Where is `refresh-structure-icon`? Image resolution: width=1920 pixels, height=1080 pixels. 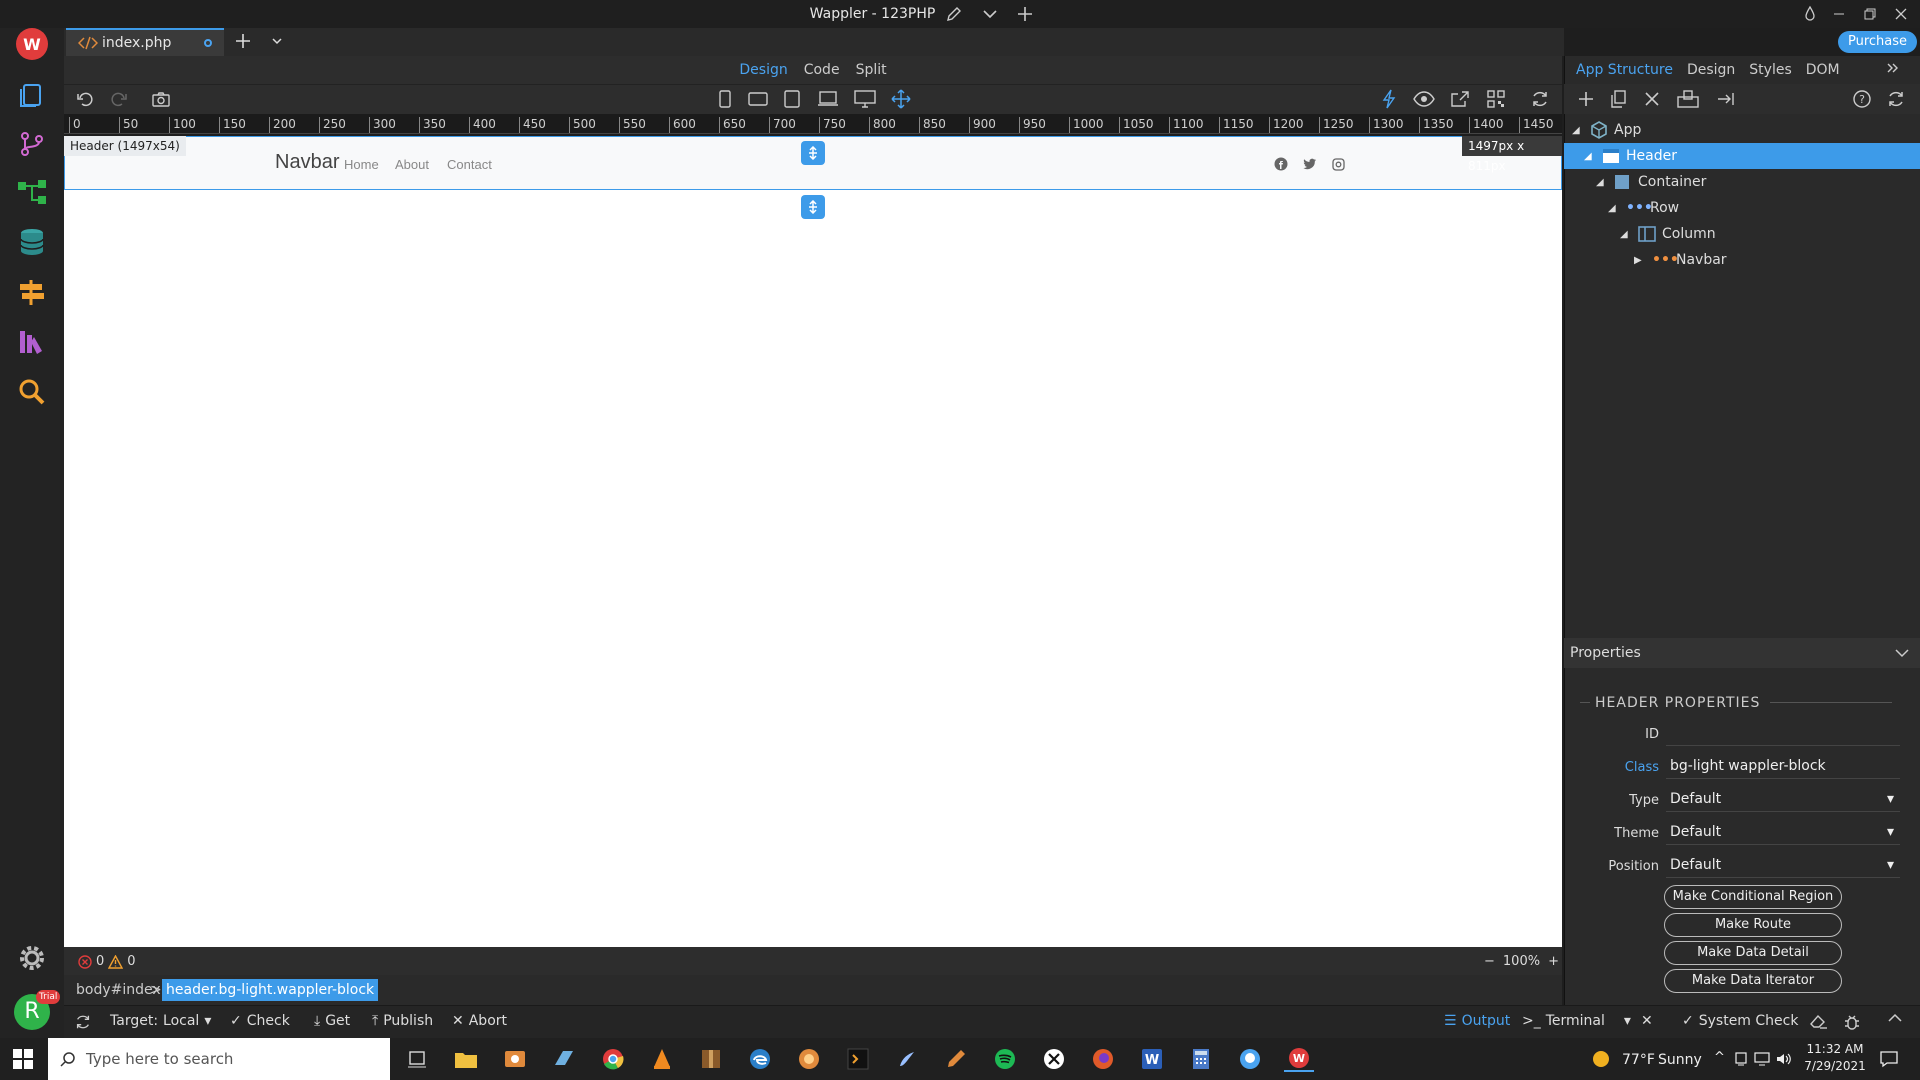
refresh-structure-icon is located at coordinates (1896, 99).